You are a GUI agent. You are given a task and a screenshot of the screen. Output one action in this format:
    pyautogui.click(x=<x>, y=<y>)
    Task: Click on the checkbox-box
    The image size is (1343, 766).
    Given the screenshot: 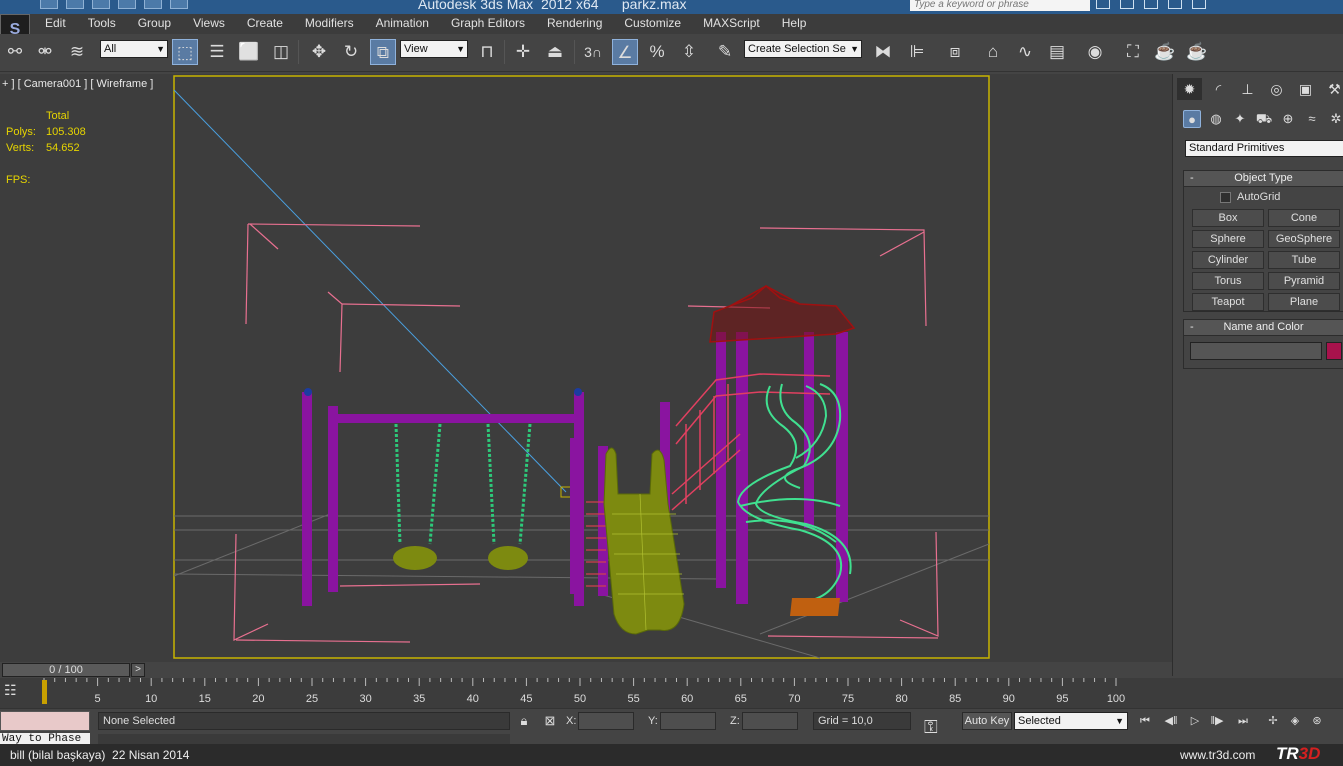 What is the action you would take?
    pyautogui.click(x=1225, y=197)
    